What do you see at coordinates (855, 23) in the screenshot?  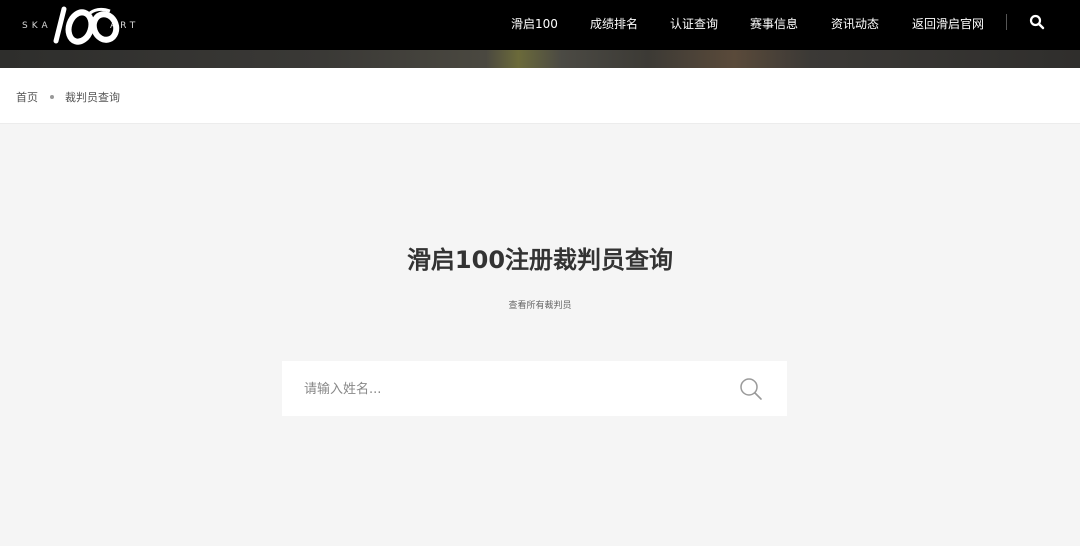 I see `nav-item-news: 资讯动态` at bounding box center [855, 23].